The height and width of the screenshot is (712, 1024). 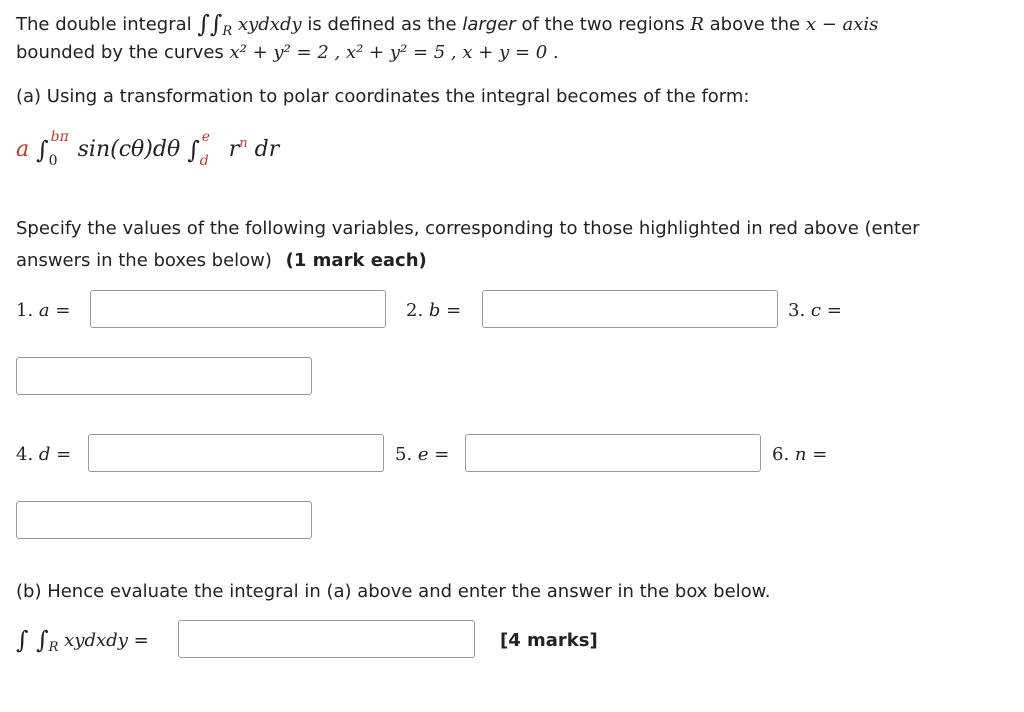 I want to click on final-integral-row: ∫ ∫R xydxdy =, so click(x=82, y=639).